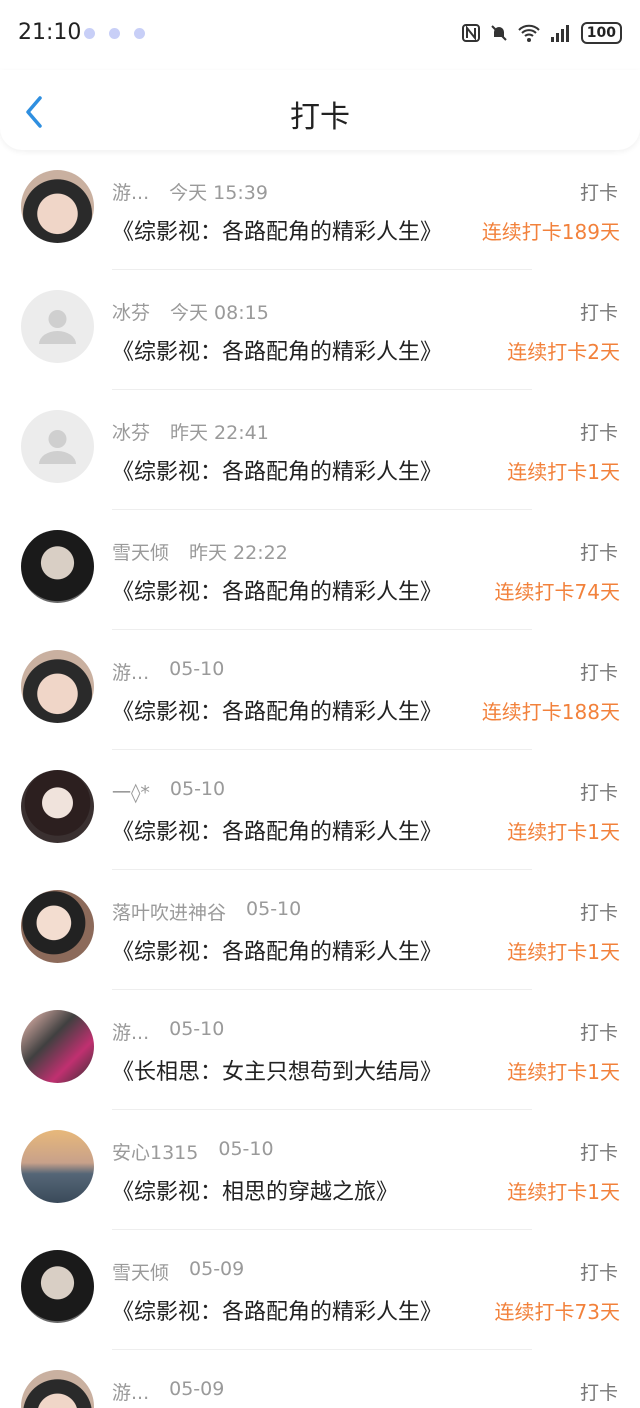  I want to click on page-title: 打卡, so click(320, 117).